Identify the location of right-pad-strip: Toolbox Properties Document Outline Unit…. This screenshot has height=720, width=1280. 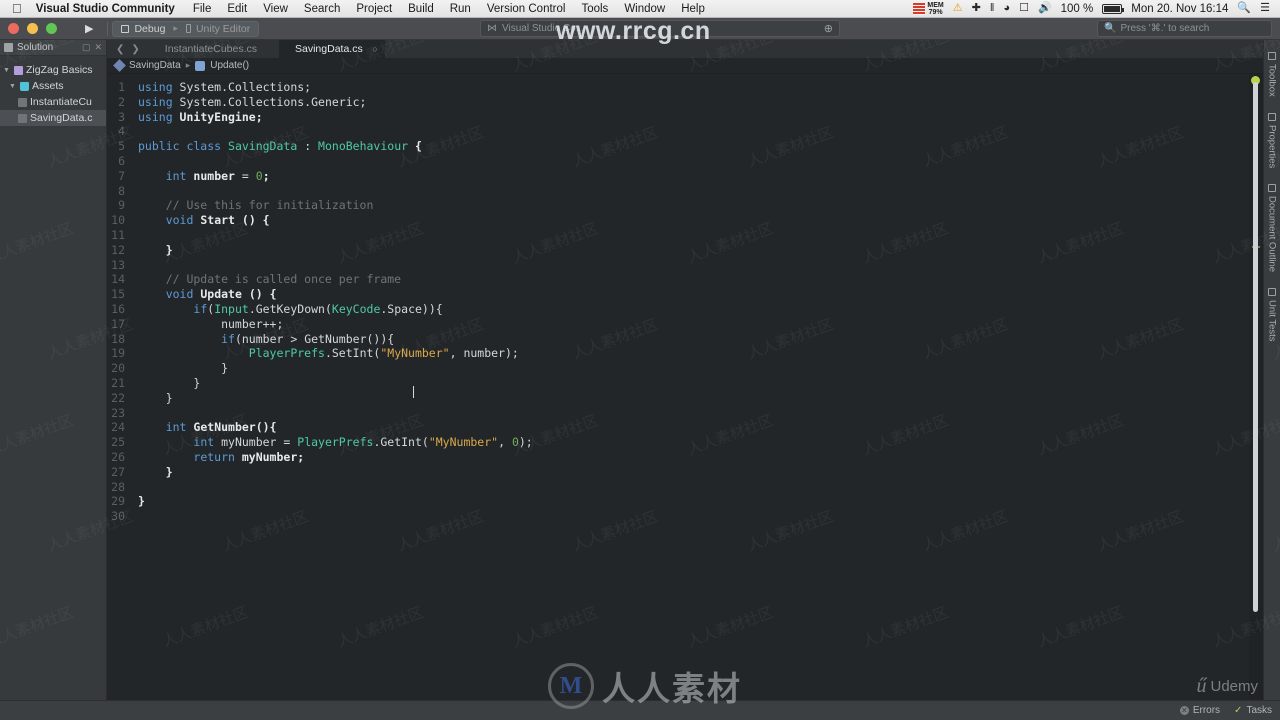
(1271, 380).